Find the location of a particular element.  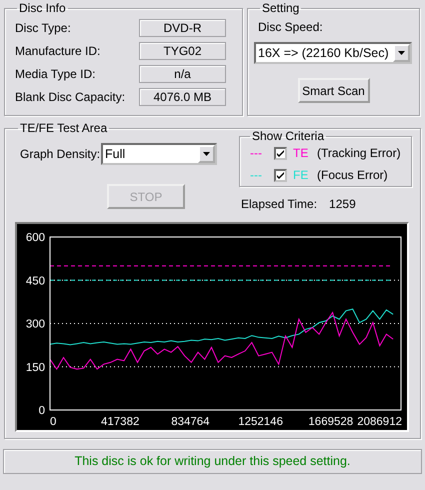

axis-label: 450 is located at coordinates (35, 281).